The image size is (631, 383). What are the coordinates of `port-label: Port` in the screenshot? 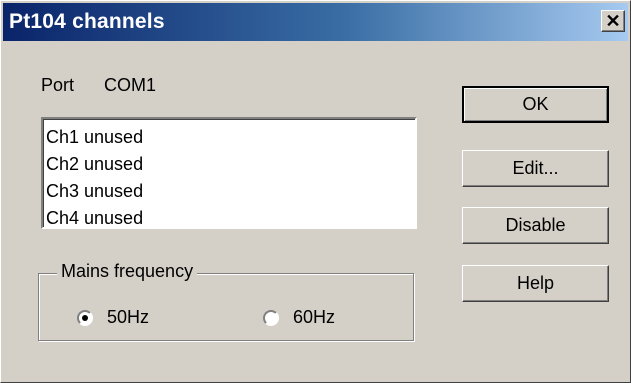 It's located at (58, 85).